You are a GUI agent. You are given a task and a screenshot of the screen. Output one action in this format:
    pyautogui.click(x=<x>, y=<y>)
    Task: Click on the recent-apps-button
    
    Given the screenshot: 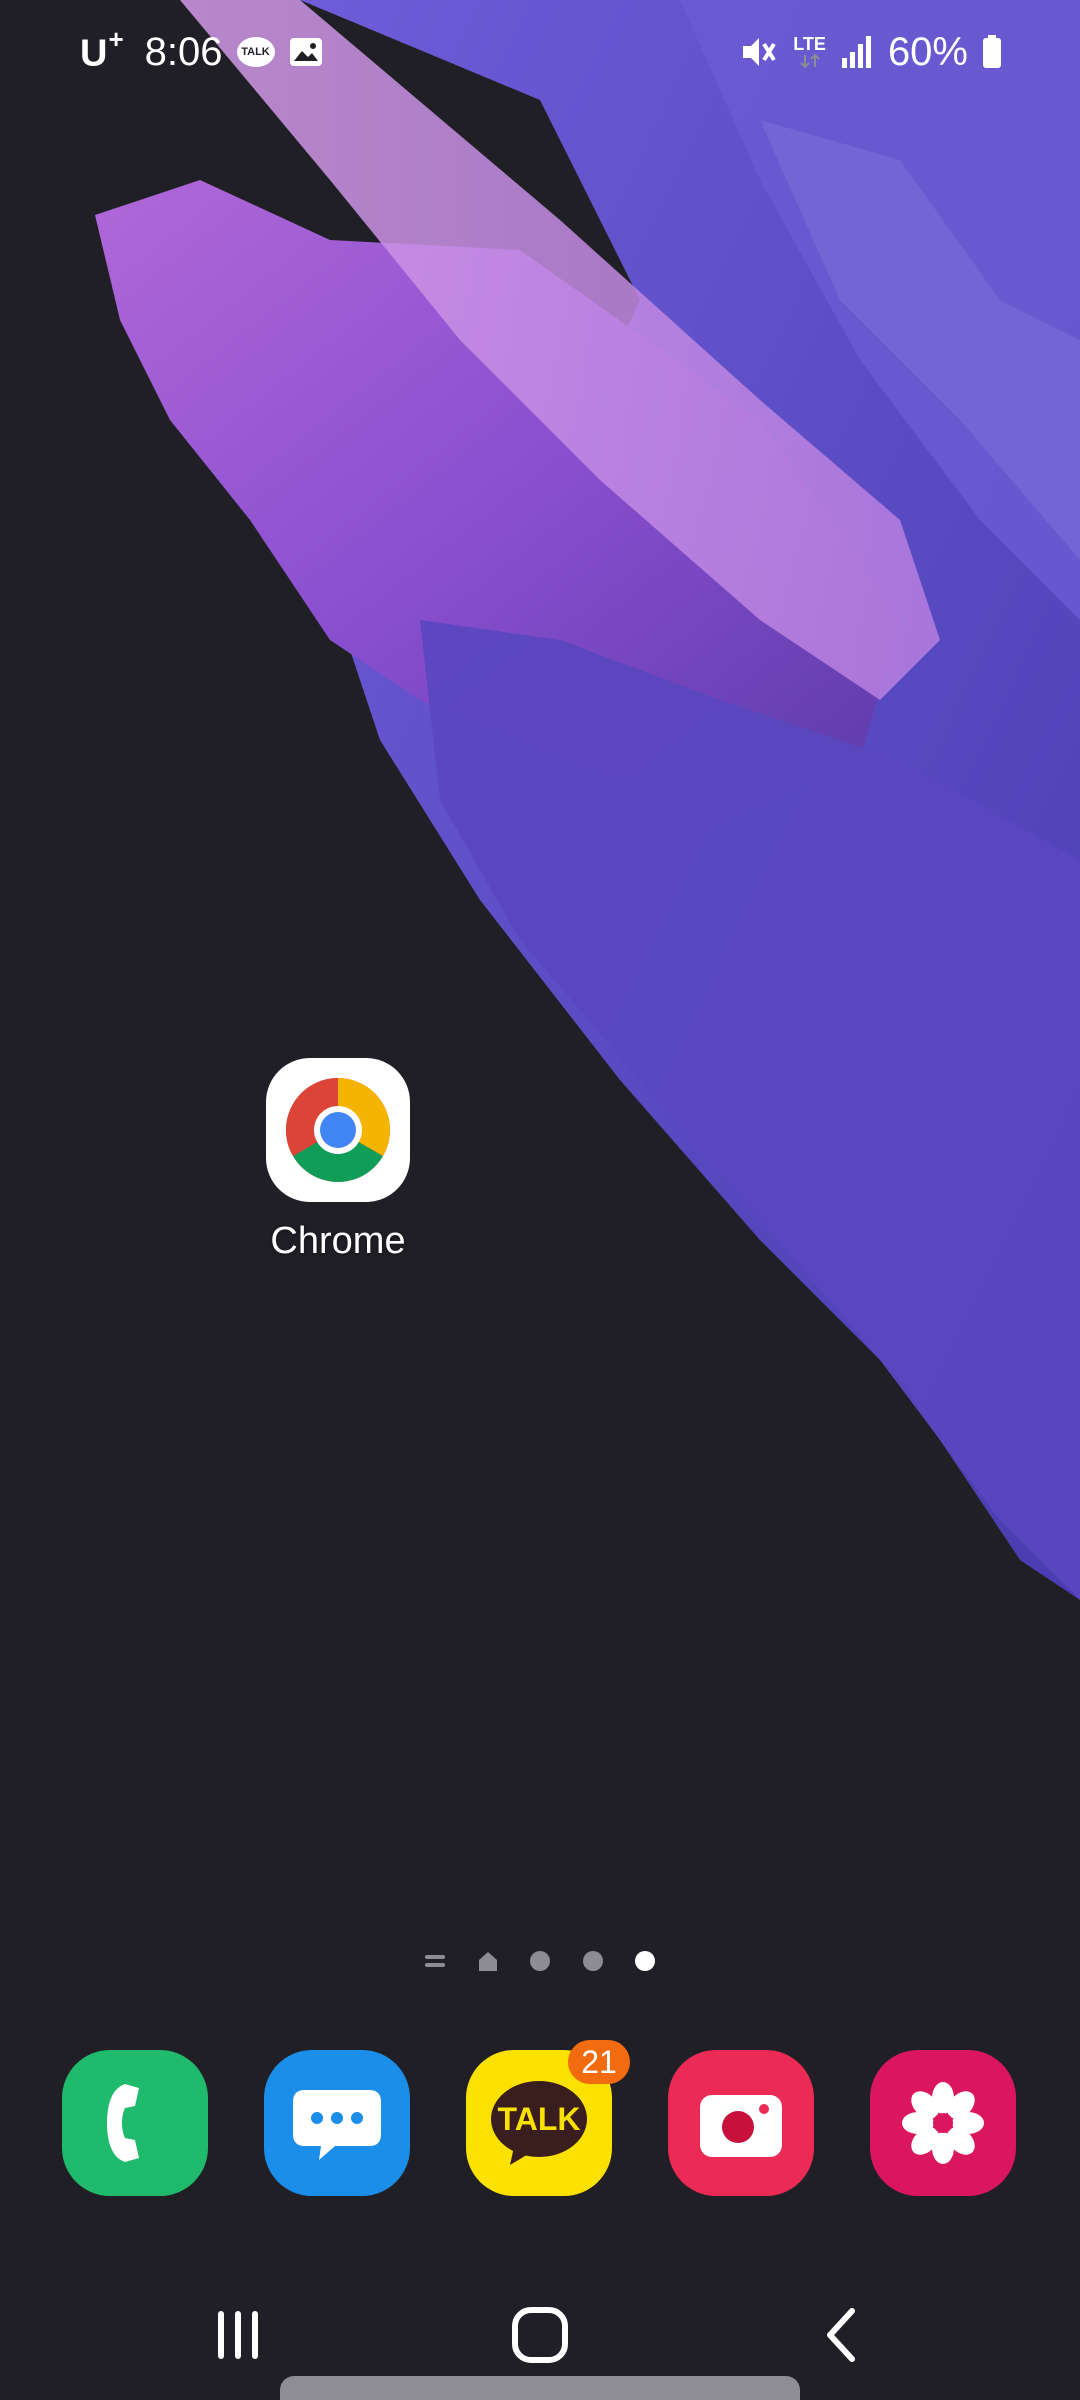 What is the action you would take?
    pyautogui.click(x=238, y=2335)
    